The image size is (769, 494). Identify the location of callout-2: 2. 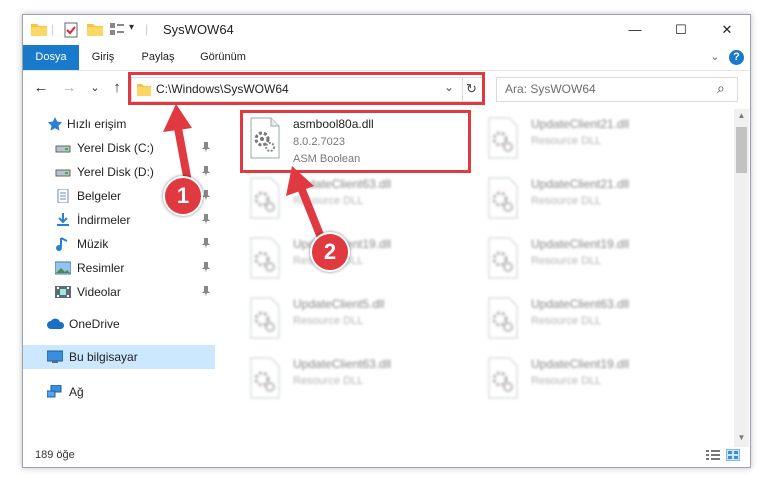
(330, 252).